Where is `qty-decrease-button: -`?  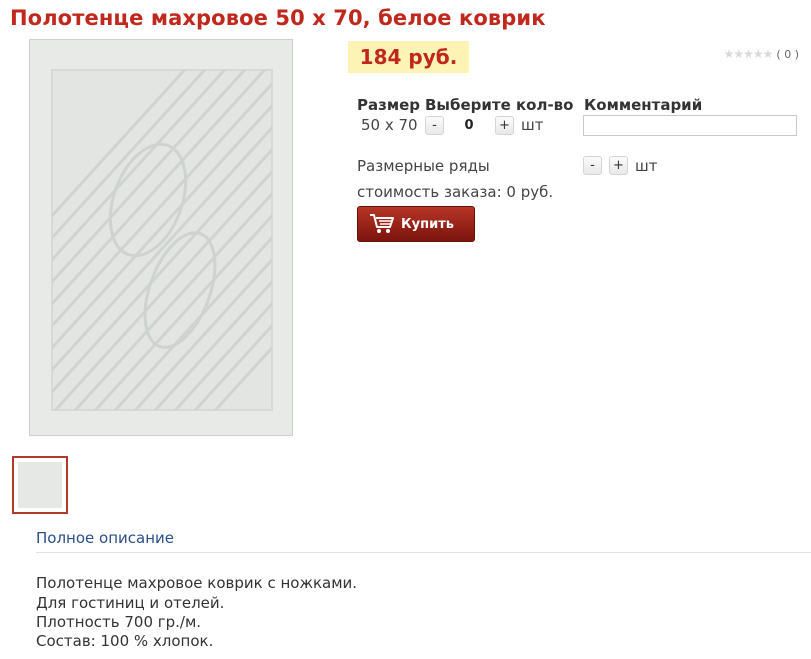 qty-decrease-button: - is located at coordinates (434, 125).